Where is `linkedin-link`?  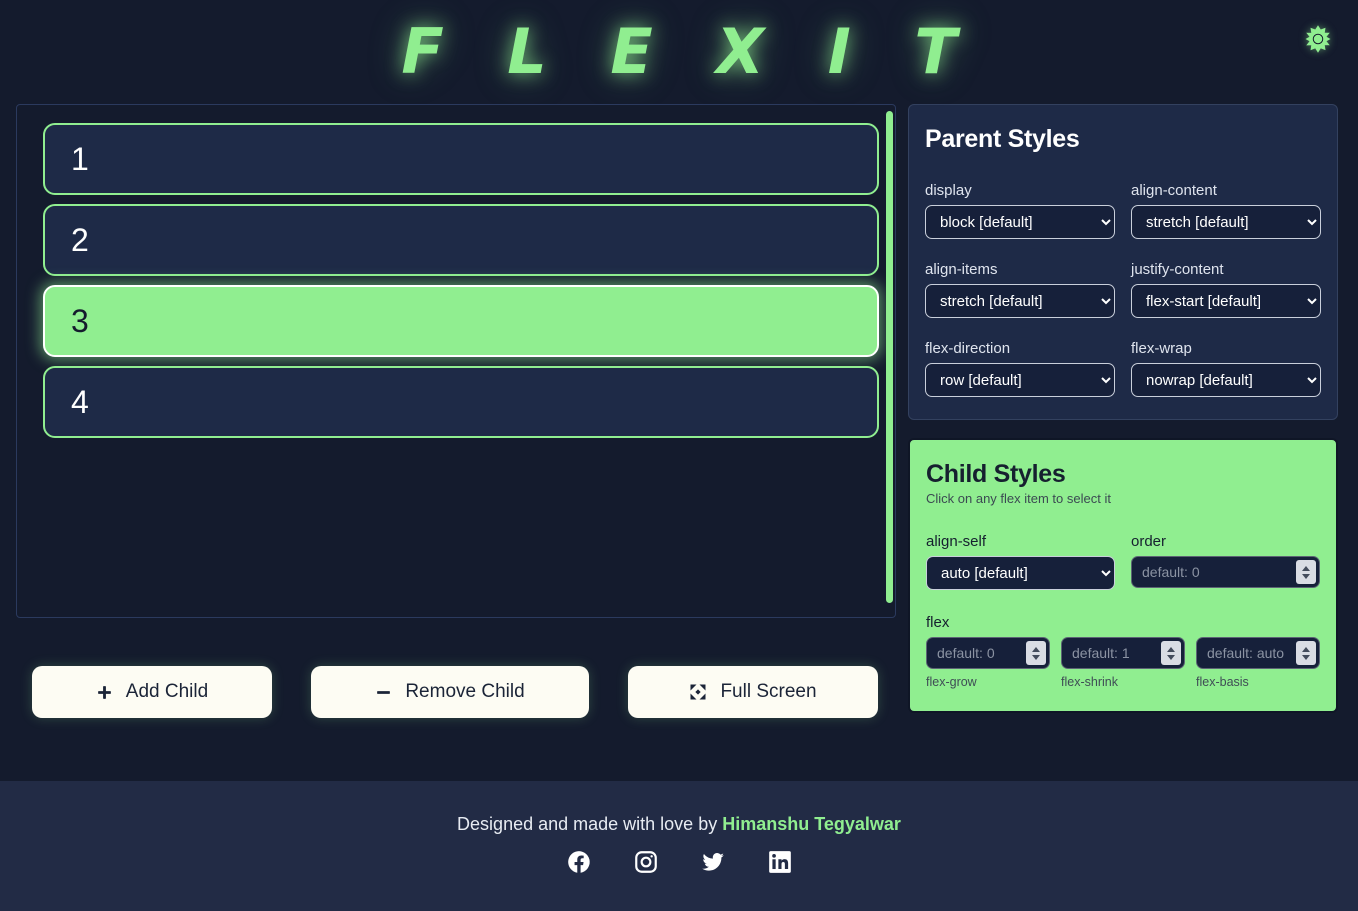 linkedin-link is located at coordinates (780, 865).